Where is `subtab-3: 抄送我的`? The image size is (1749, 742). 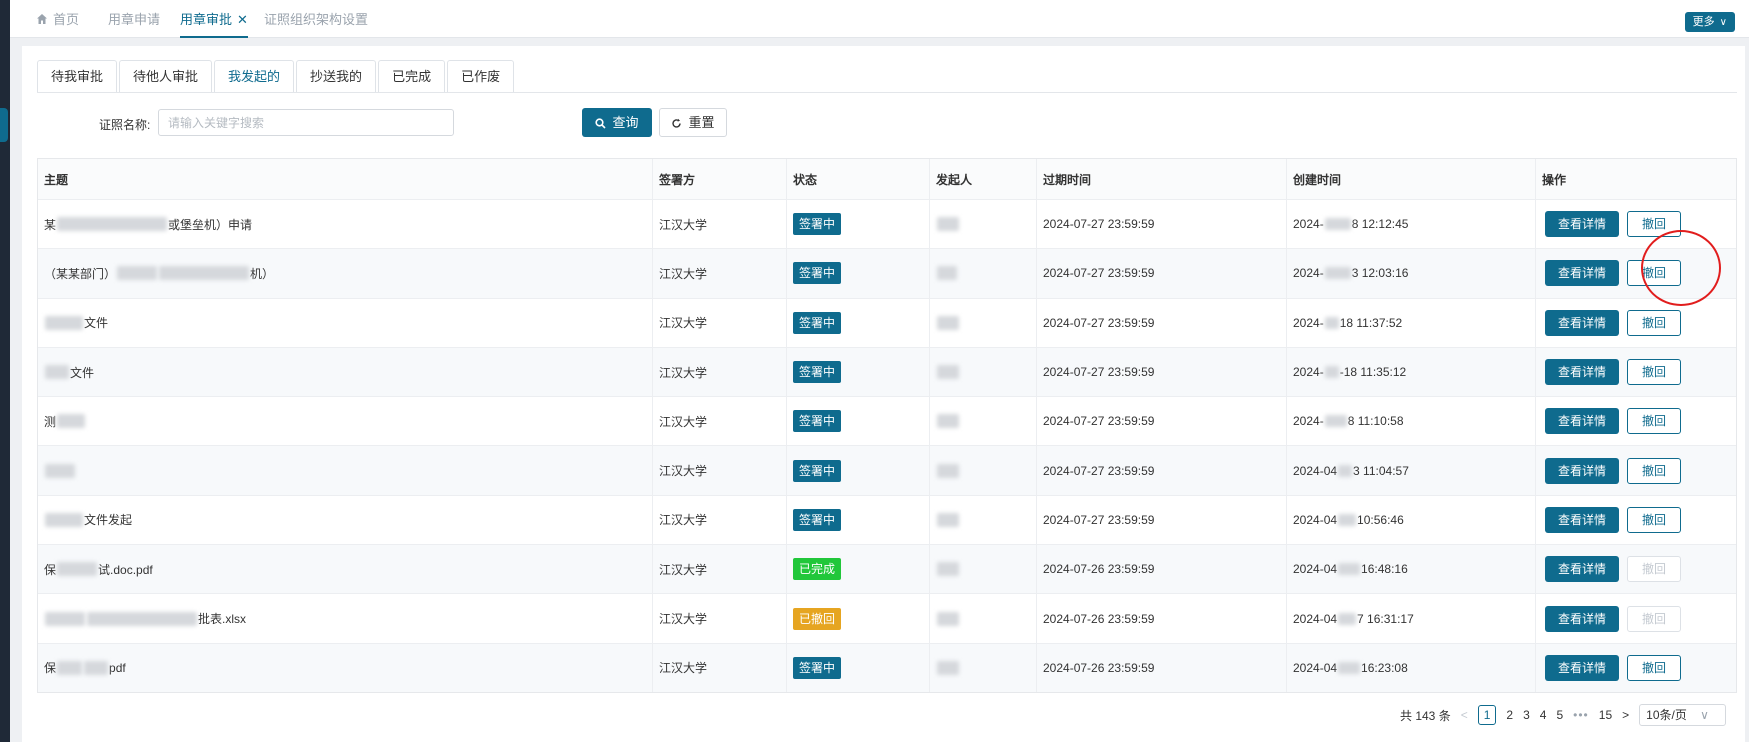 subtab-3: 抄送我的 is located at coordinates (336, 76).